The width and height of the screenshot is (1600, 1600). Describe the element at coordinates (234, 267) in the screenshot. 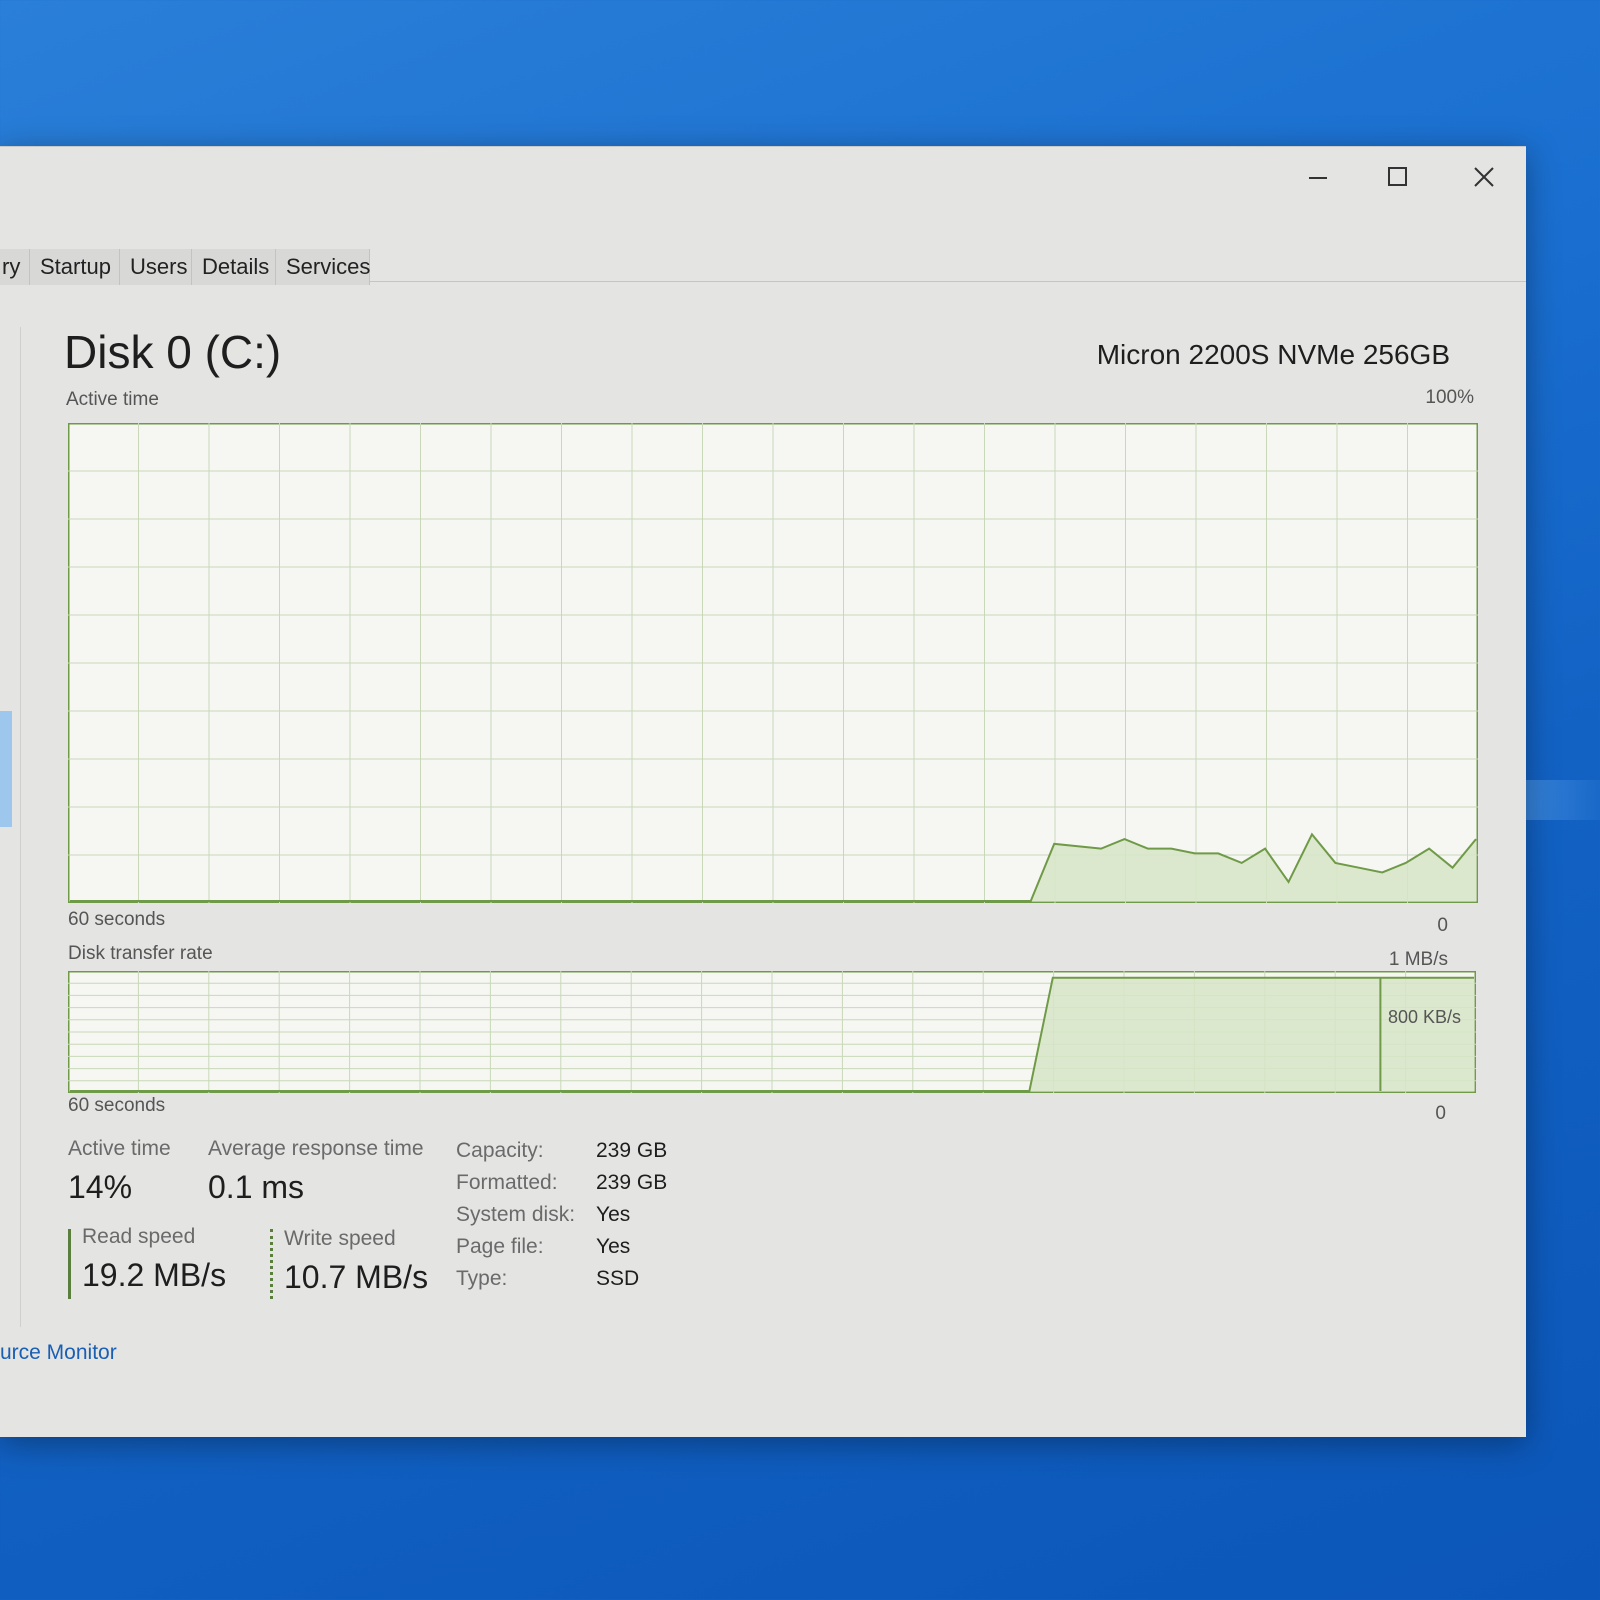

I see `tab-details: Details` at that location.